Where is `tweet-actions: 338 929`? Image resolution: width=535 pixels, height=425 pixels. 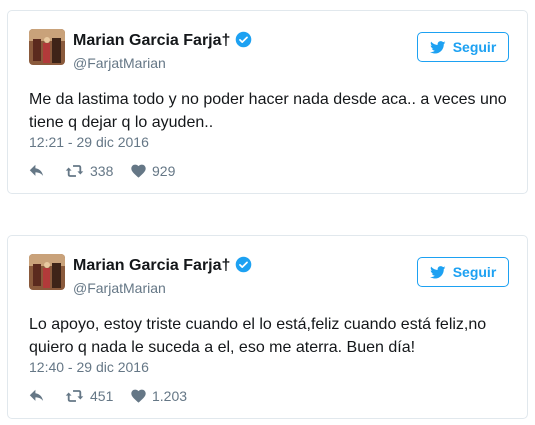
tweet-actions: 338 929 is located at coordinates (102, 171).